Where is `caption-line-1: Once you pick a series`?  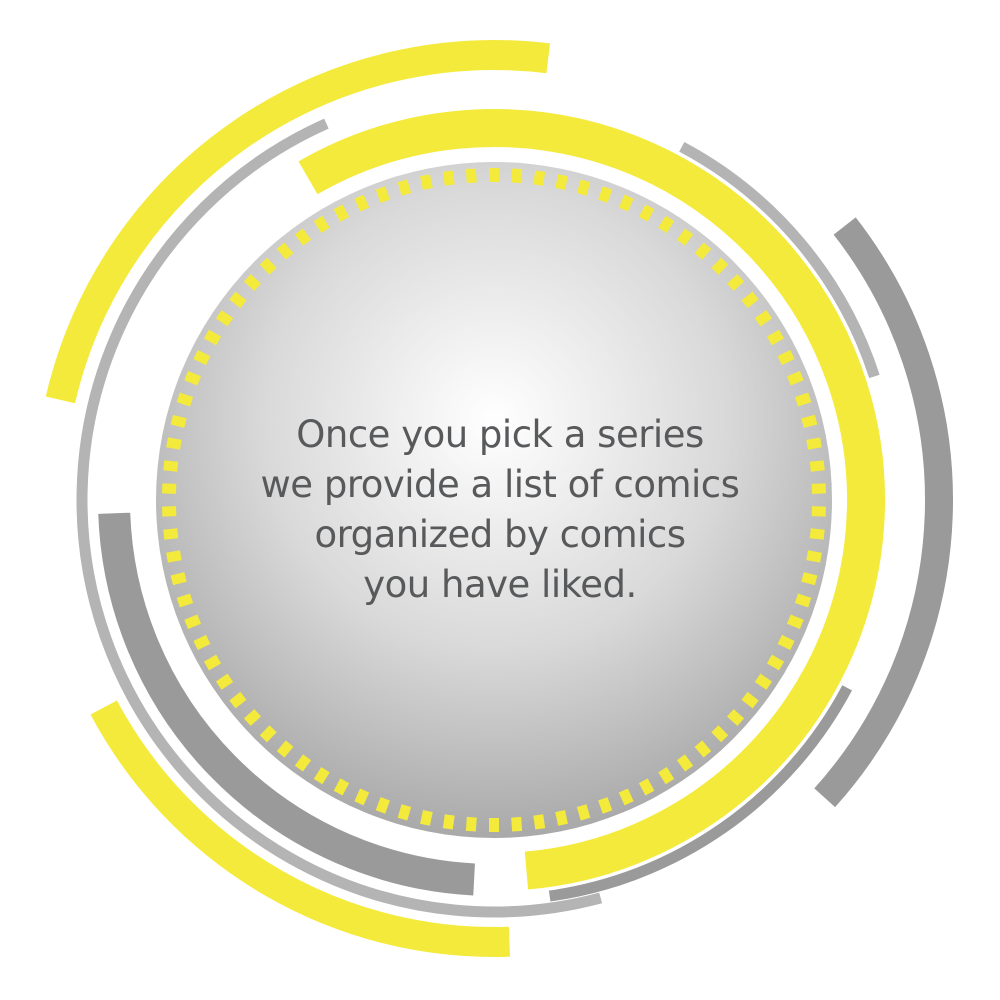
caption-line-1: Once you pick a series is located at coordinates (500, 434).